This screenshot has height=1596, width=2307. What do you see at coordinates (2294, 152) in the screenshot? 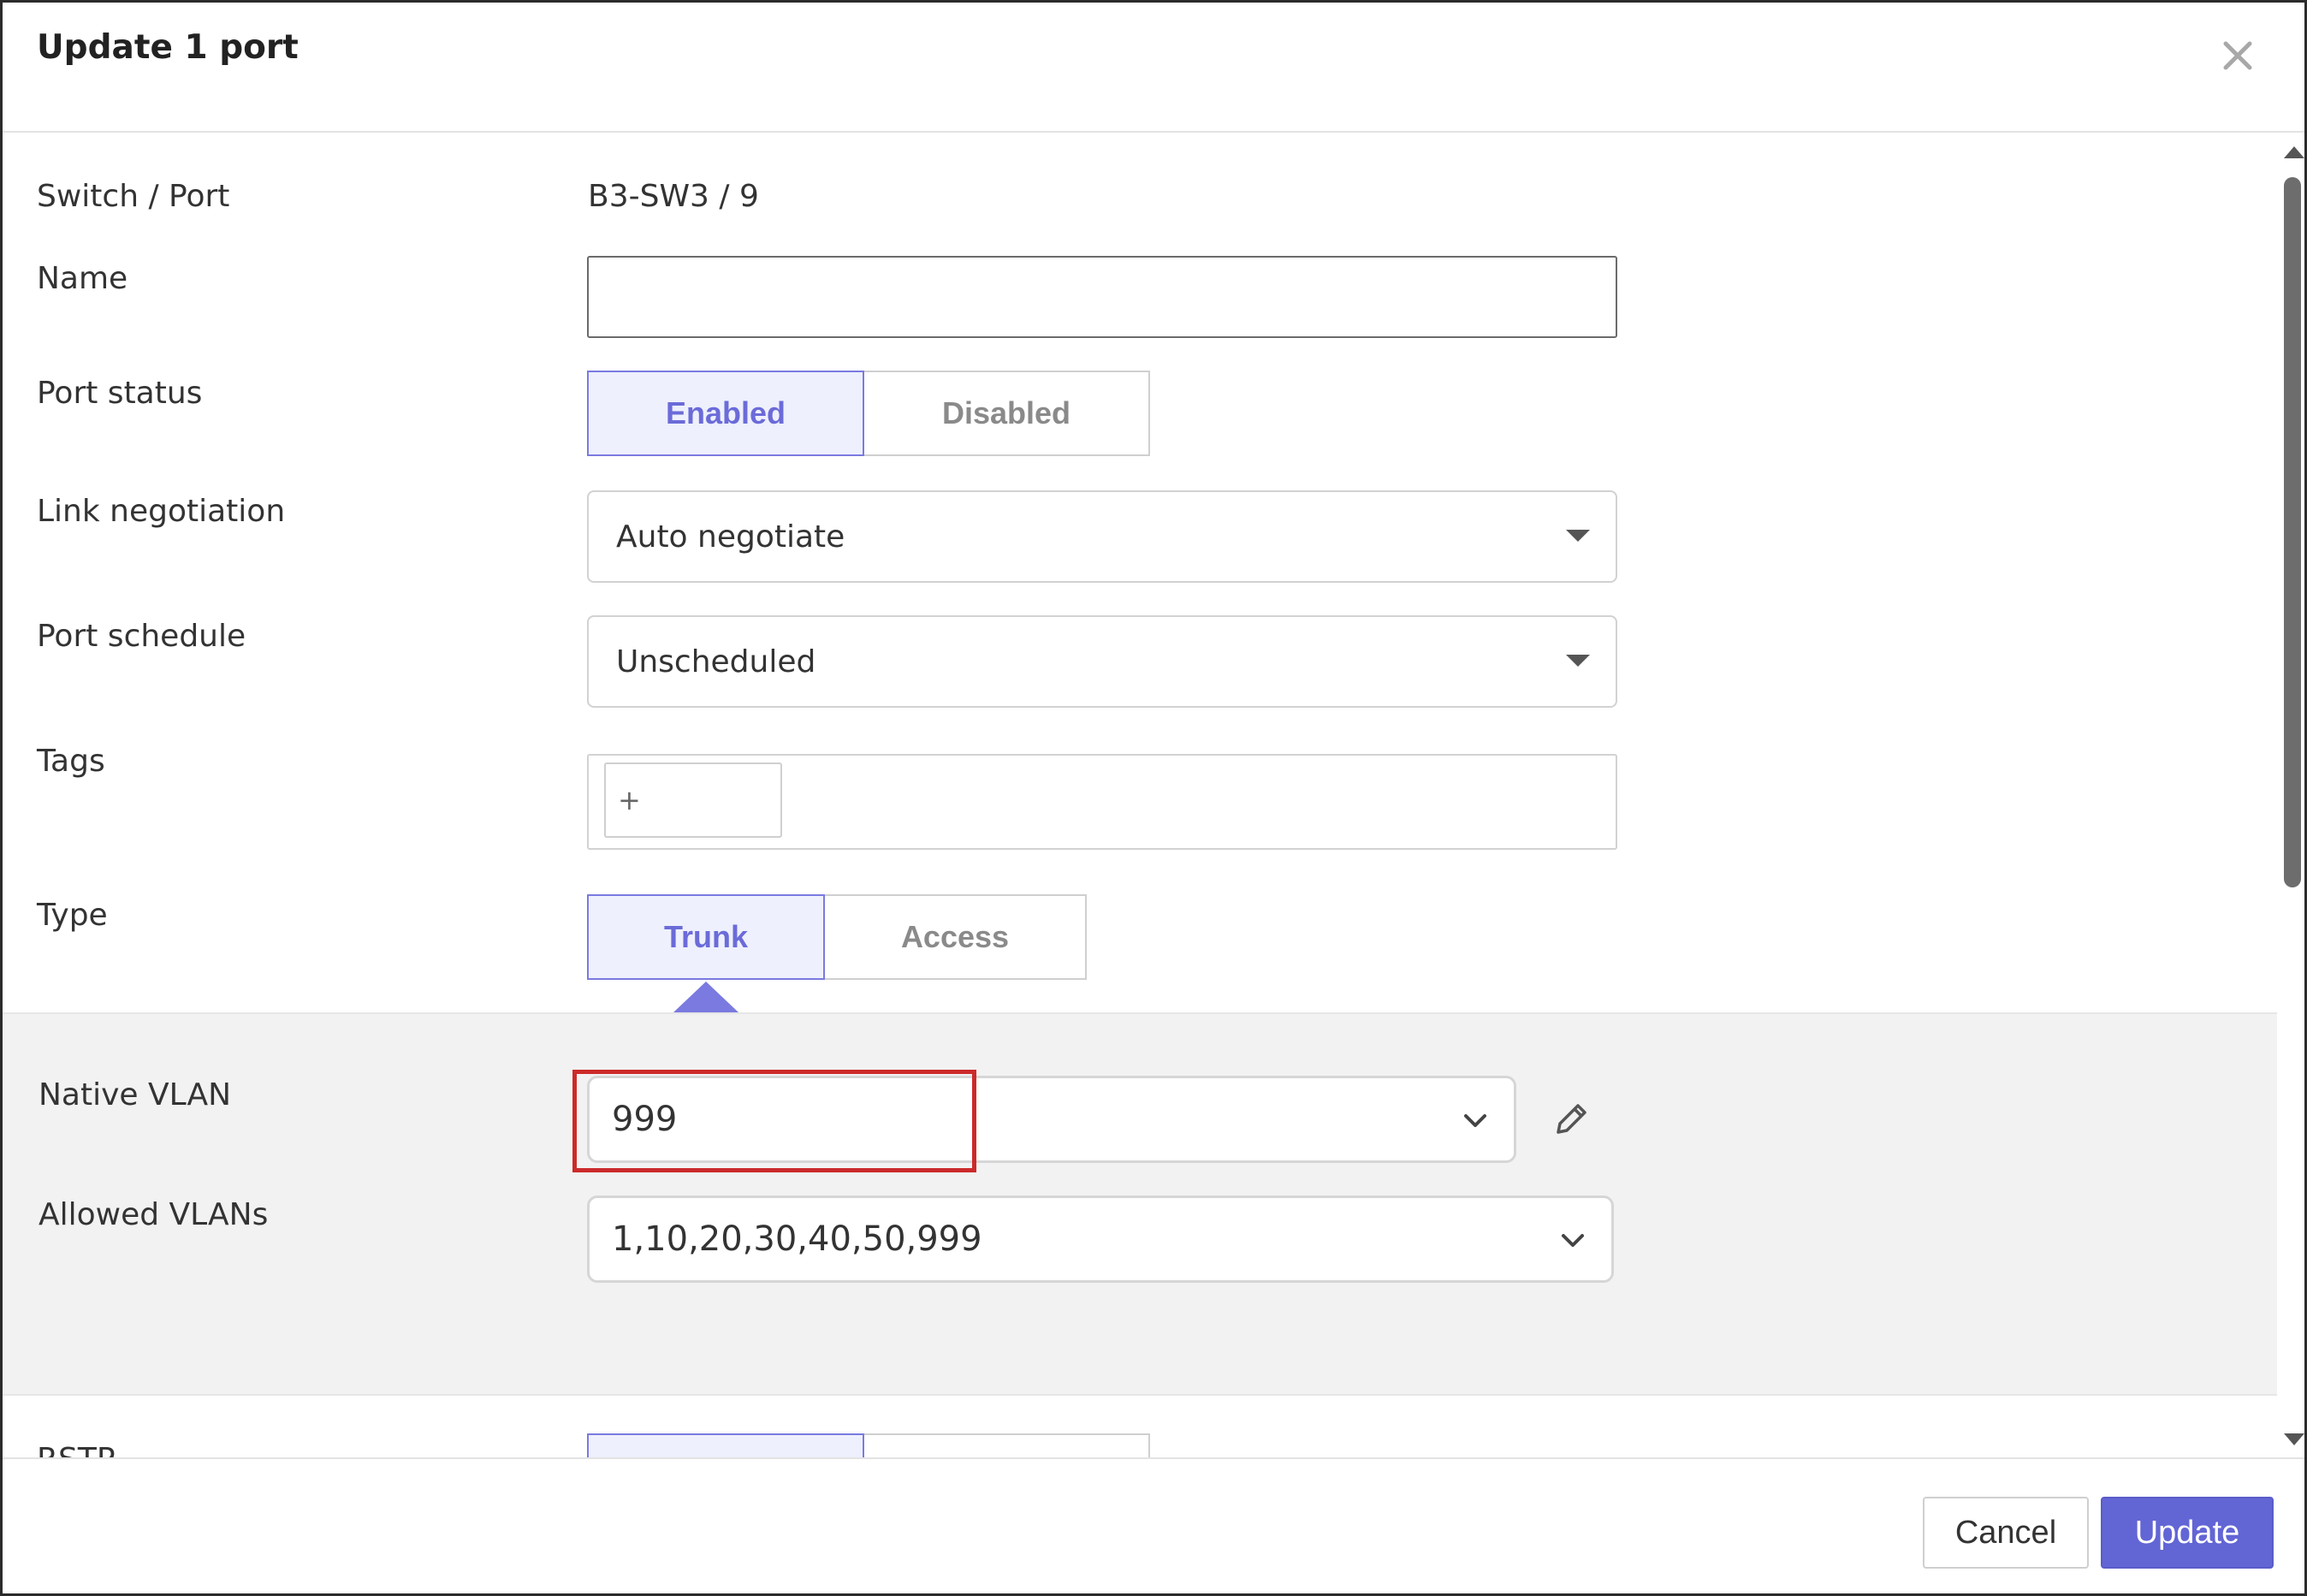
I see `scroll-up-icon` at bounding box center [2294, 152].